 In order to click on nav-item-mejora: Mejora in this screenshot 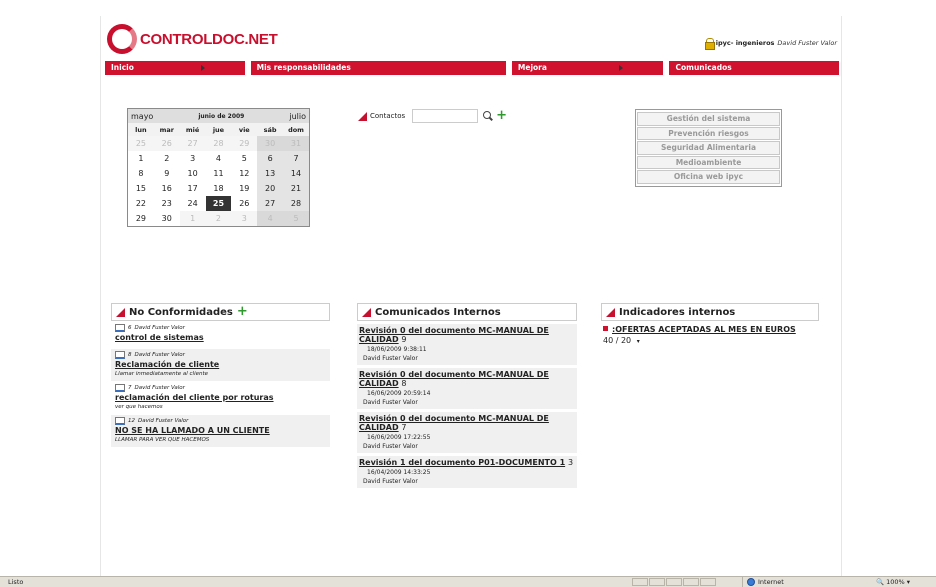, I will do `click(587, 68)`.